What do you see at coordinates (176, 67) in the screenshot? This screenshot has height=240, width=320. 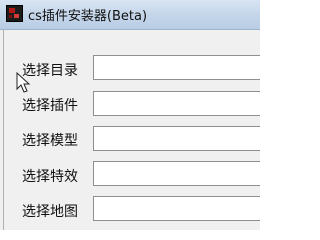 I see `select-directory-input` at bounding box center [176, 67].